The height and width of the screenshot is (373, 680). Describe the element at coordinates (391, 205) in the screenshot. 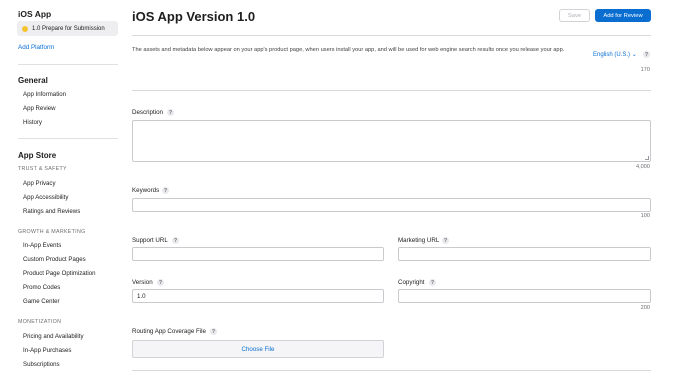

I see `keywords-field` at that location.